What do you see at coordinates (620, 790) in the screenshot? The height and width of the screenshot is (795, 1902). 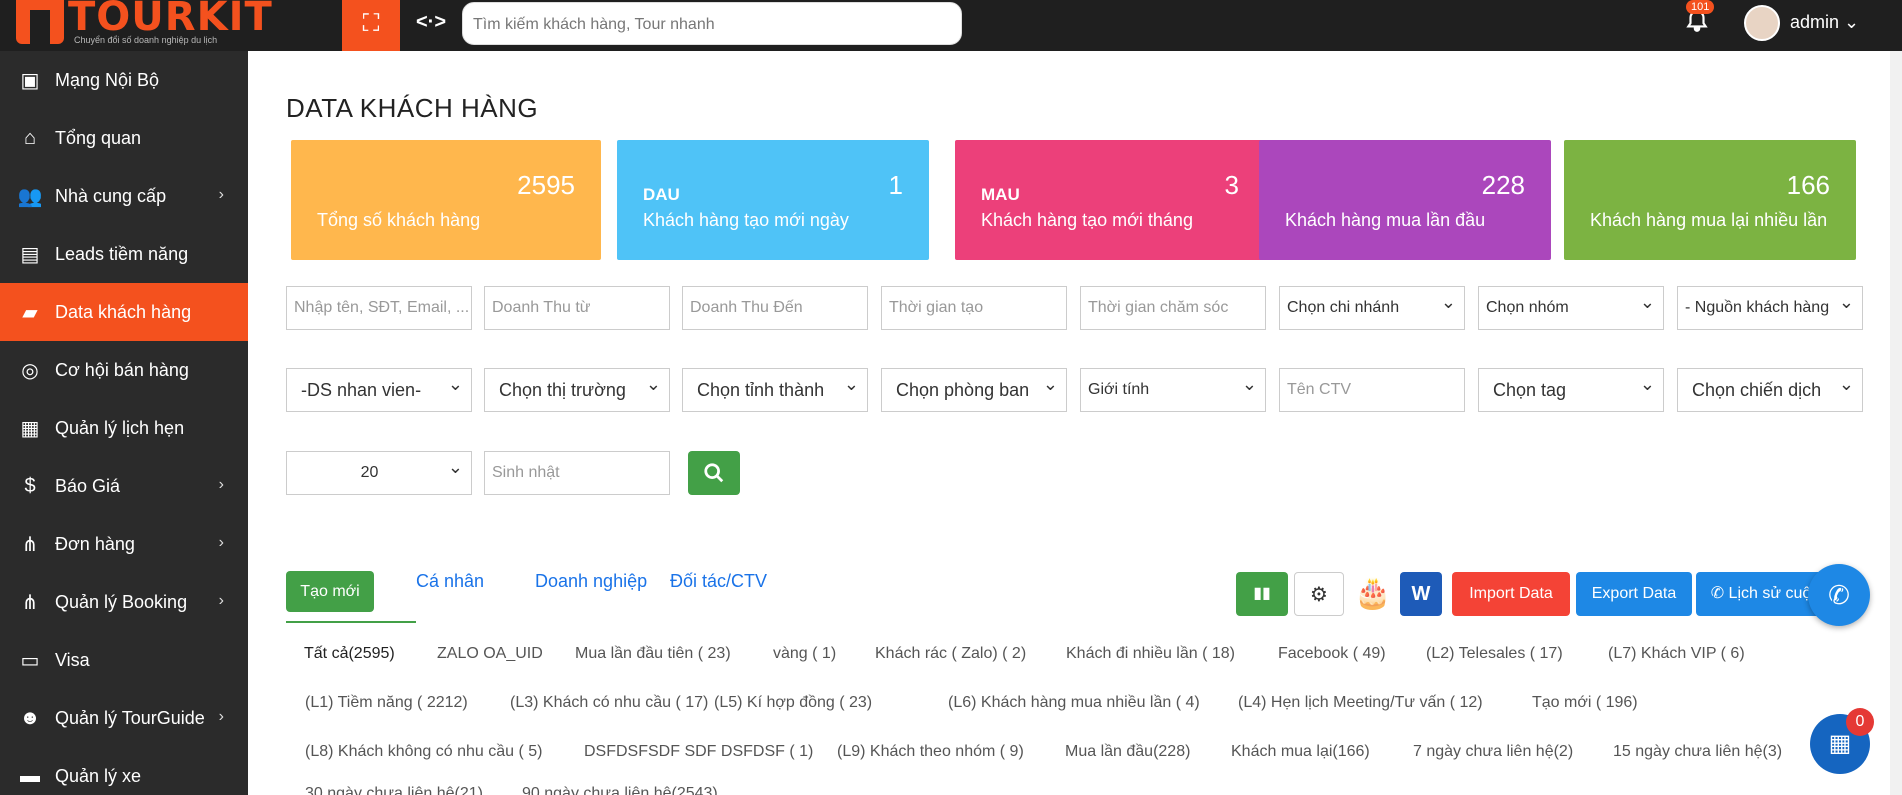 I see `customer-group-chip: 90 ngày chưa liên hệ(2543)` at bounding box center [620, 790].